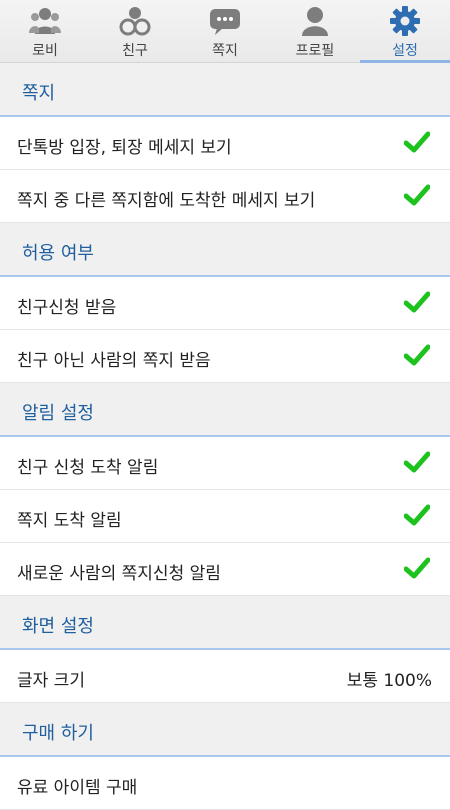  I want to click on profile-icon, so click(315, 21).